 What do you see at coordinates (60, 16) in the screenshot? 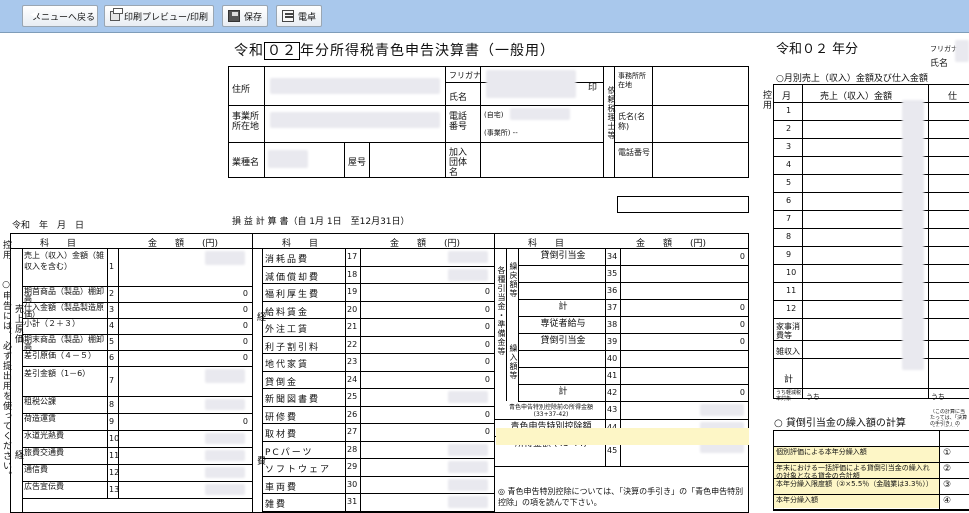
I see `back-to-menu-button: メニューへ戻る` at bounding box center [60, 16].